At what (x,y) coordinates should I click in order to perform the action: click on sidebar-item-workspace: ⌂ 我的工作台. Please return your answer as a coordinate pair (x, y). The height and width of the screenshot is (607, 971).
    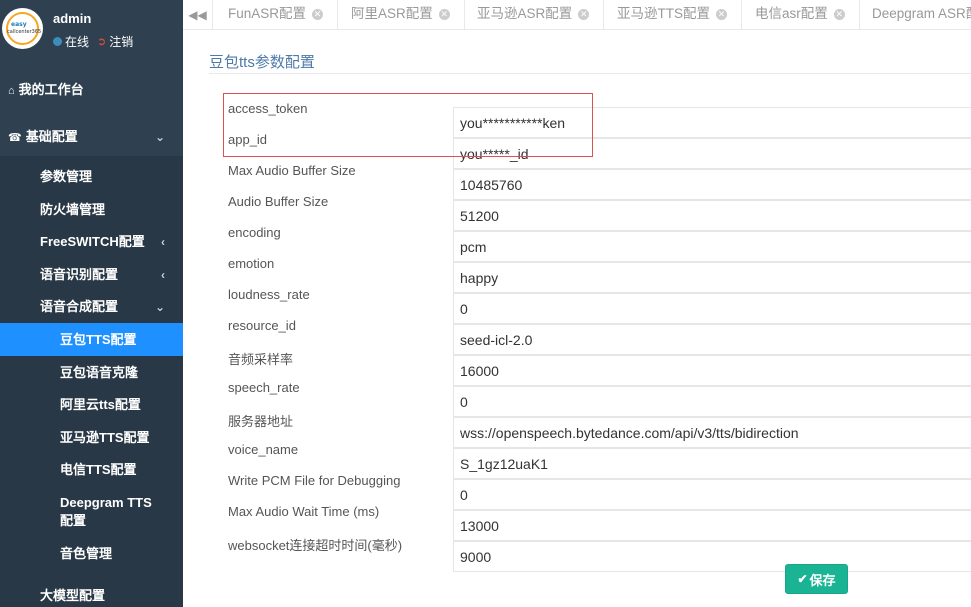
    Looking at the image, I should click on (91, 90).